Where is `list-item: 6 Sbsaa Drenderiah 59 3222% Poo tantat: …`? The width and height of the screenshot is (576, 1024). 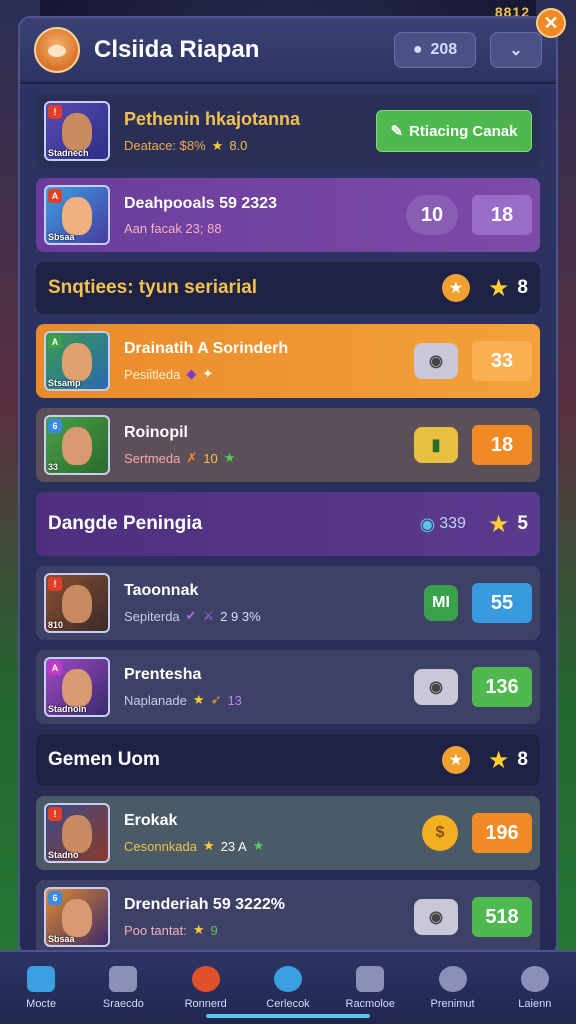 list-item: 6 Sbsaa Drenderiah 59 3222% Poo tantat: … is located at coordinates (288, 917).